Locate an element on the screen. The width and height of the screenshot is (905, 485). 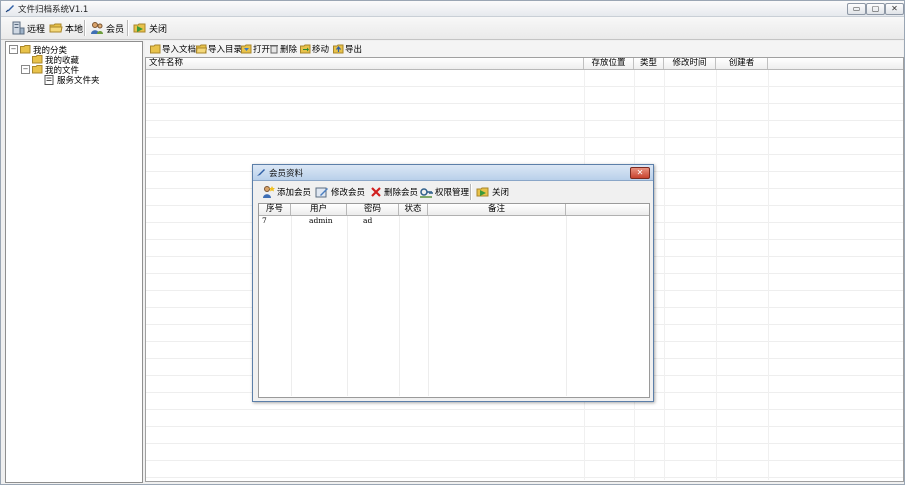
import-document-button: 导入文档 is located at coordinates (173, 49).